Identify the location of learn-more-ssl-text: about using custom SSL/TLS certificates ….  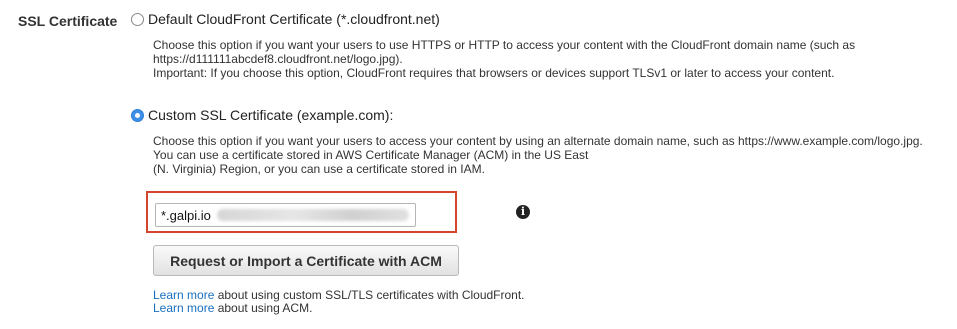
(369, 295).